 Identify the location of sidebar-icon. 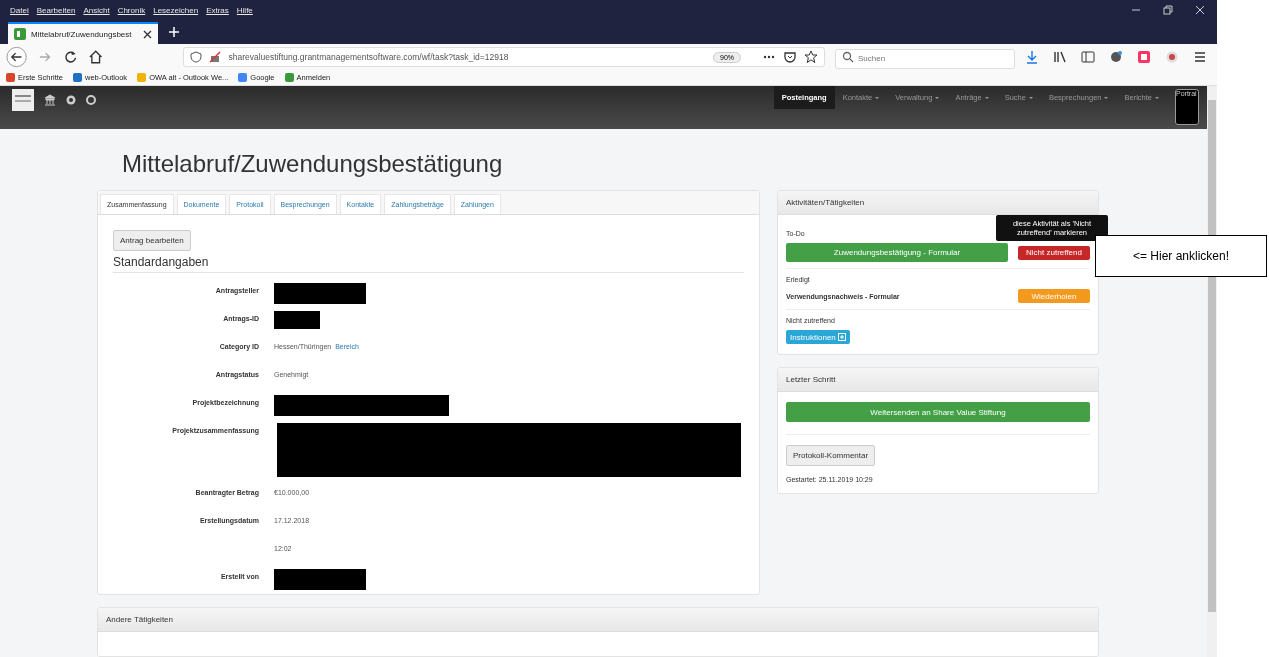
(1088, 57).